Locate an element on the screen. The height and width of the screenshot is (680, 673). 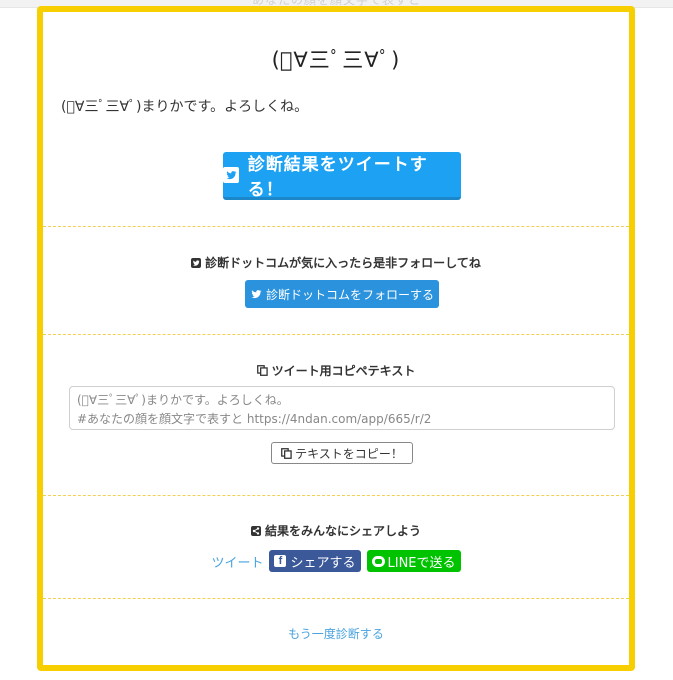
facebook-share-label: シェアする is located at coordinates (323, 563).